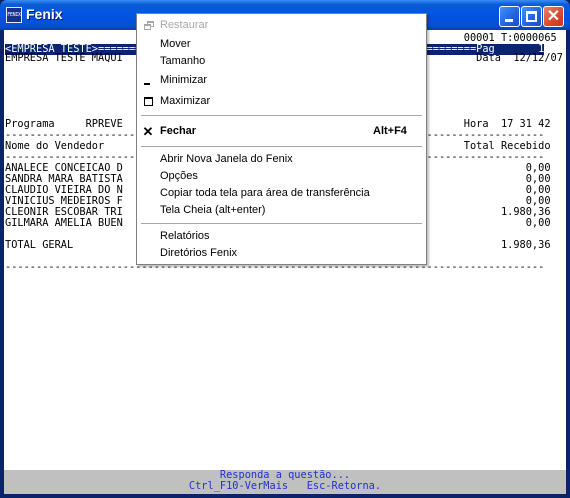 The height and width of the screenshot is (498, 570). I want to click on close-button: ✕, so click(553, 16).